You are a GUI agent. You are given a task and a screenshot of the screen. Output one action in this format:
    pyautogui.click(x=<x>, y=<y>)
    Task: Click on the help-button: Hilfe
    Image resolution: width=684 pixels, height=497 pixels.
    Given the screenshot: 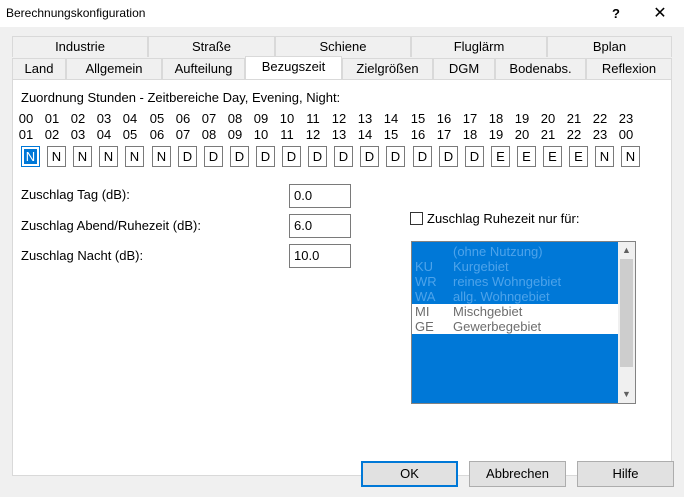 What is the action you would take?
    pyautogui.click(x=625, y=474)
    